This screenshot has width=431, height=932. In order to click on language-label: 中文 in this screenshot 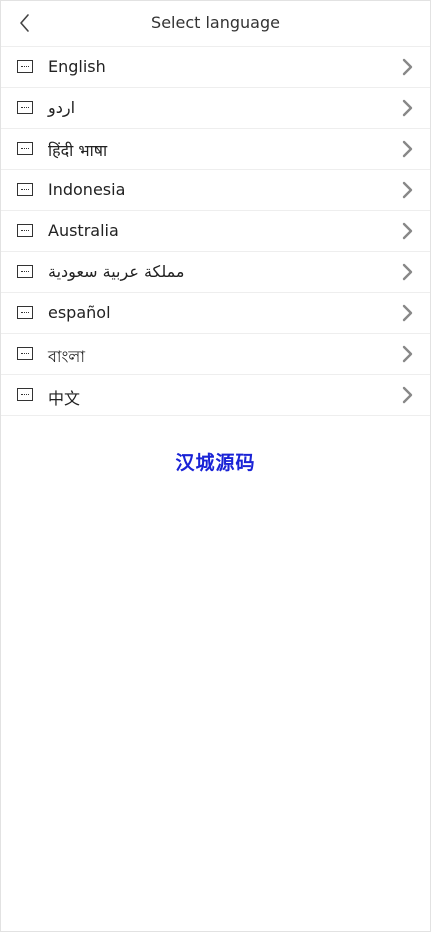, I will do `click(64, 398)`.